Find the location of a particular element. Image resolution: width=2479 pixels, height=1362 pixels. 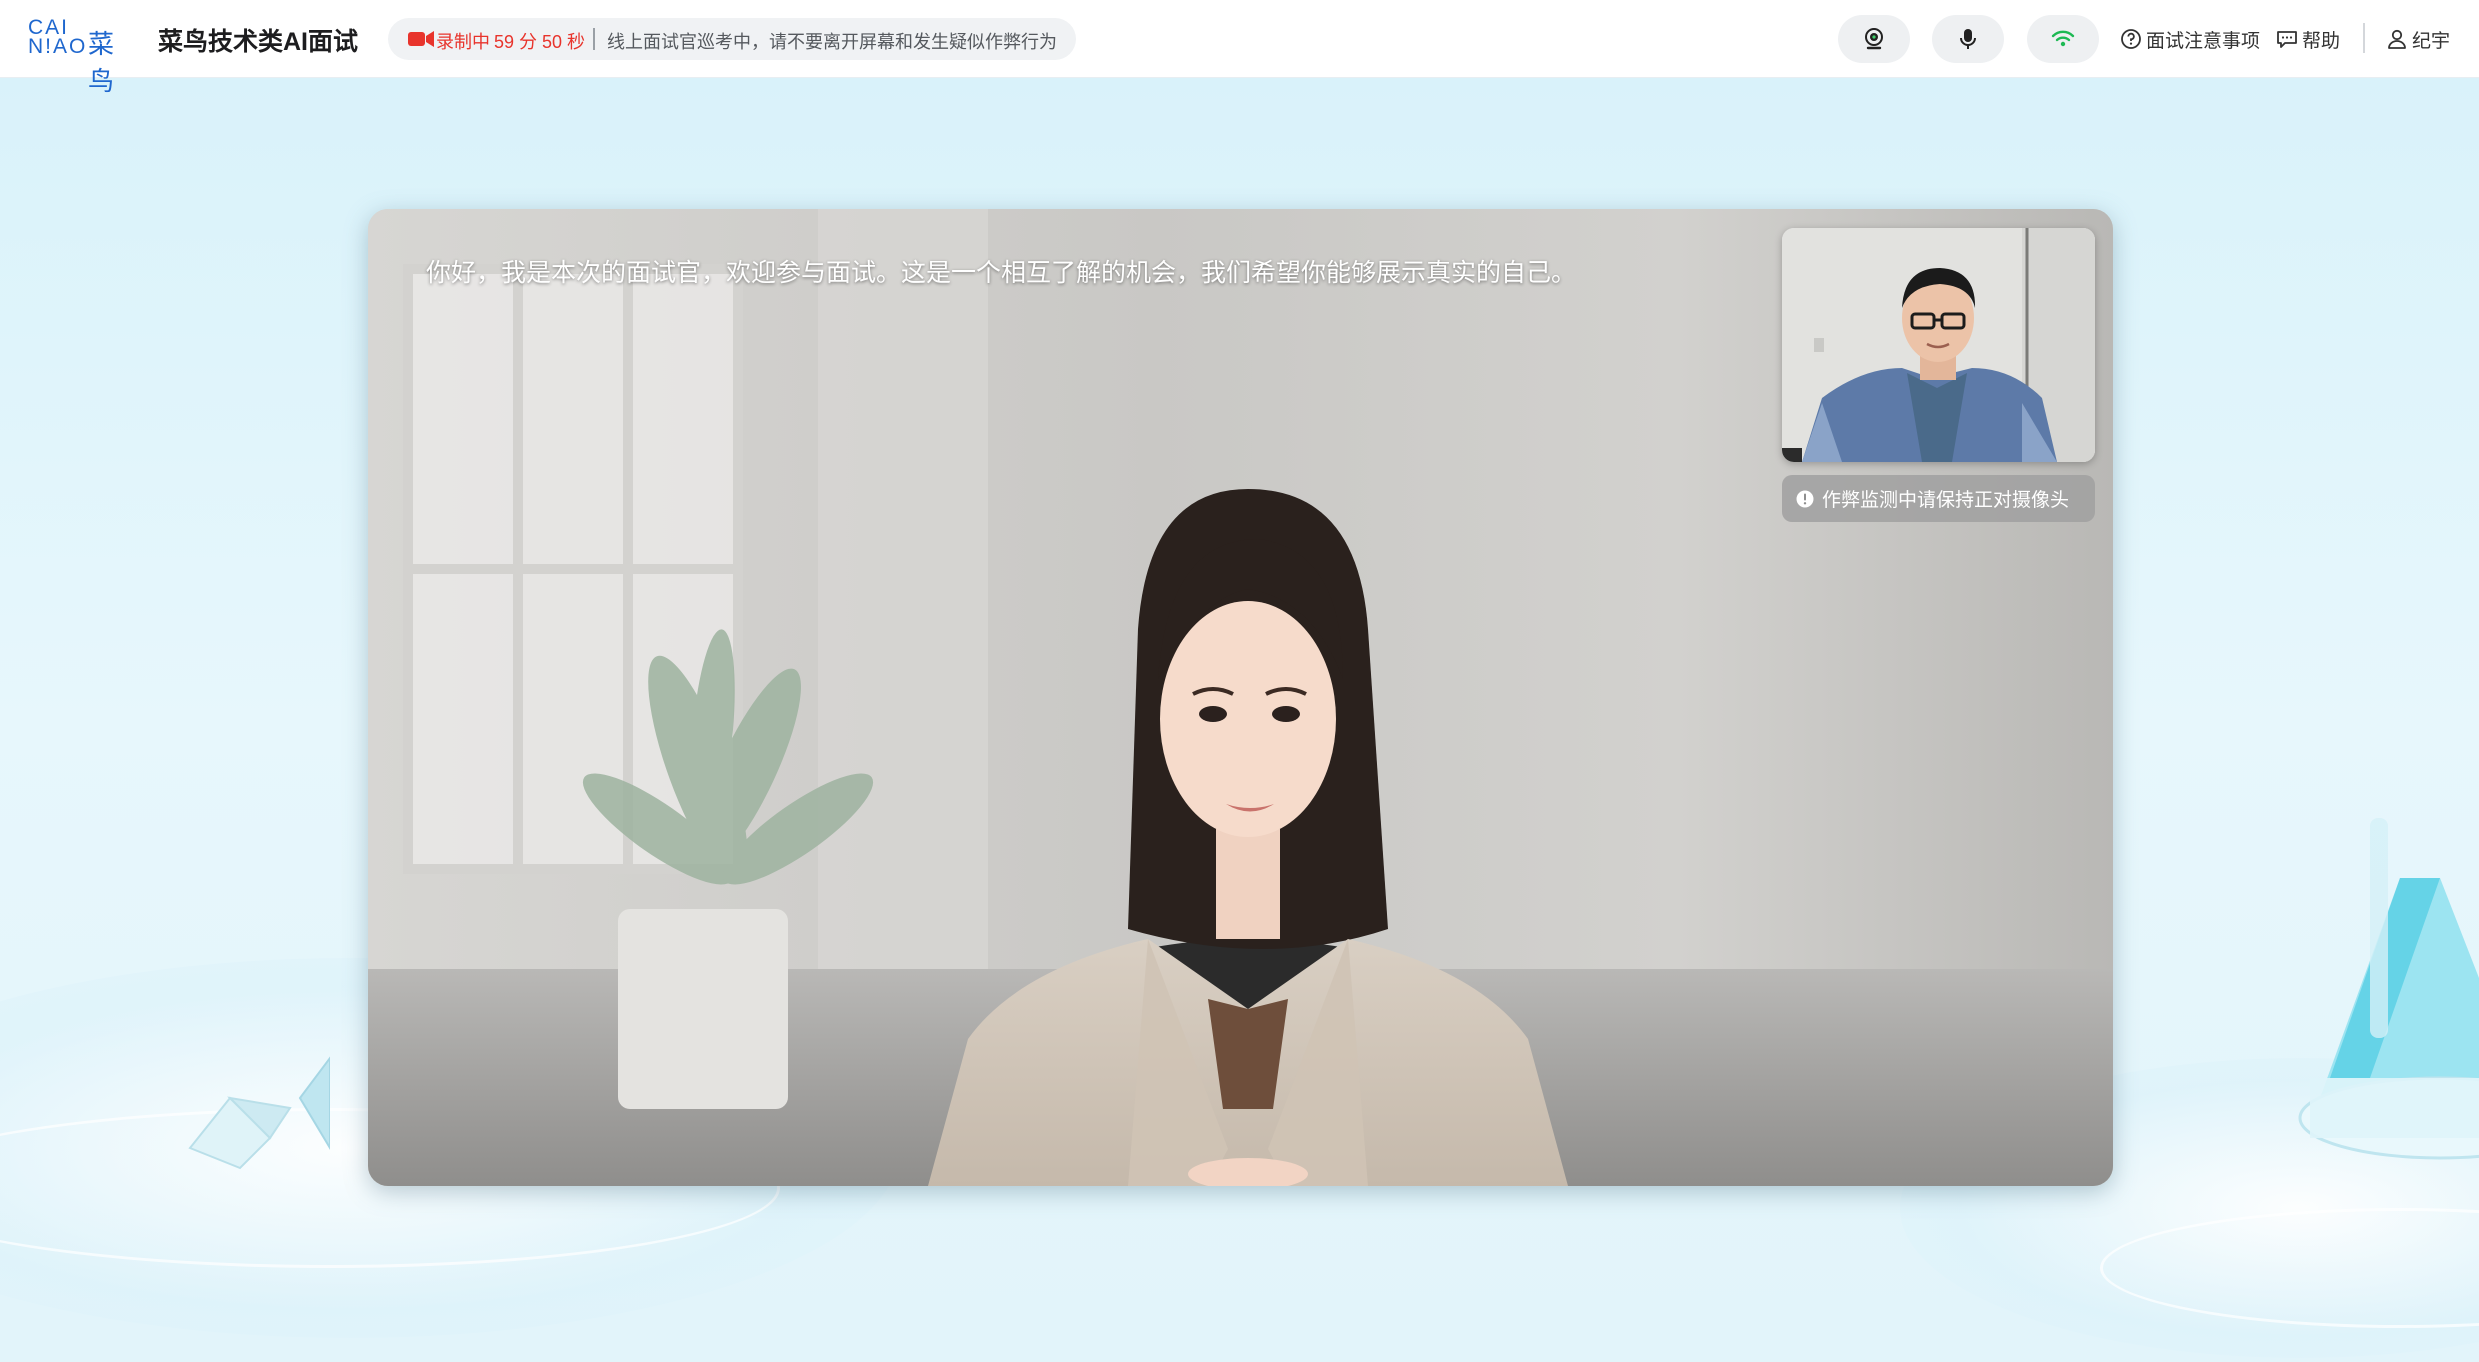

candidate-avatar is located at coordinates (1938, 345).